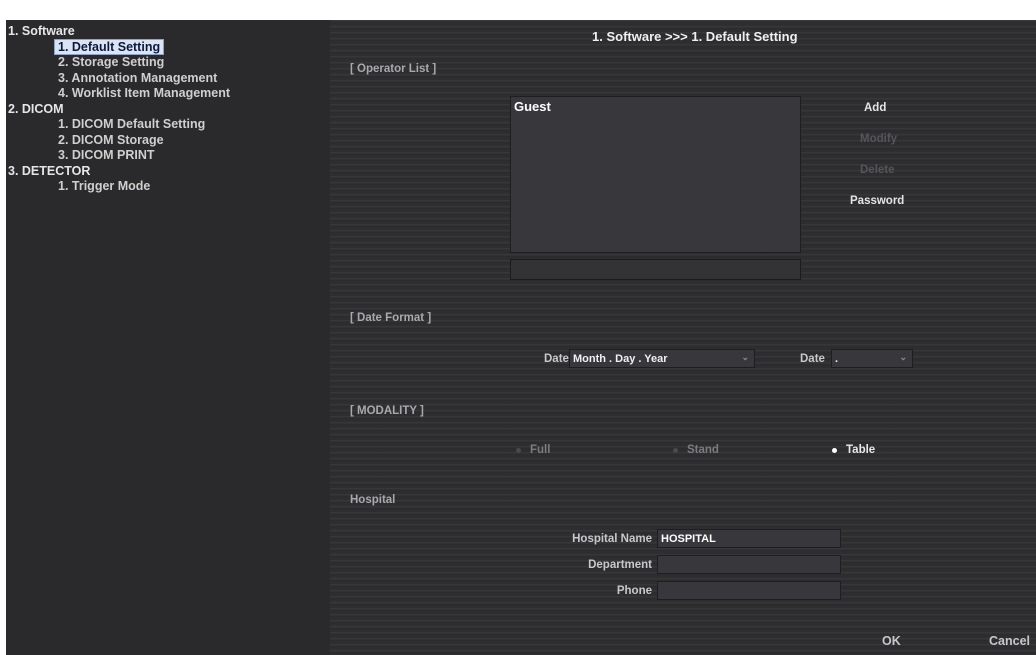  What do you see at coordinates (655, 105) in the screenshot?
I see `operator-item-guest: Guest` at bounding box center [655, 105].